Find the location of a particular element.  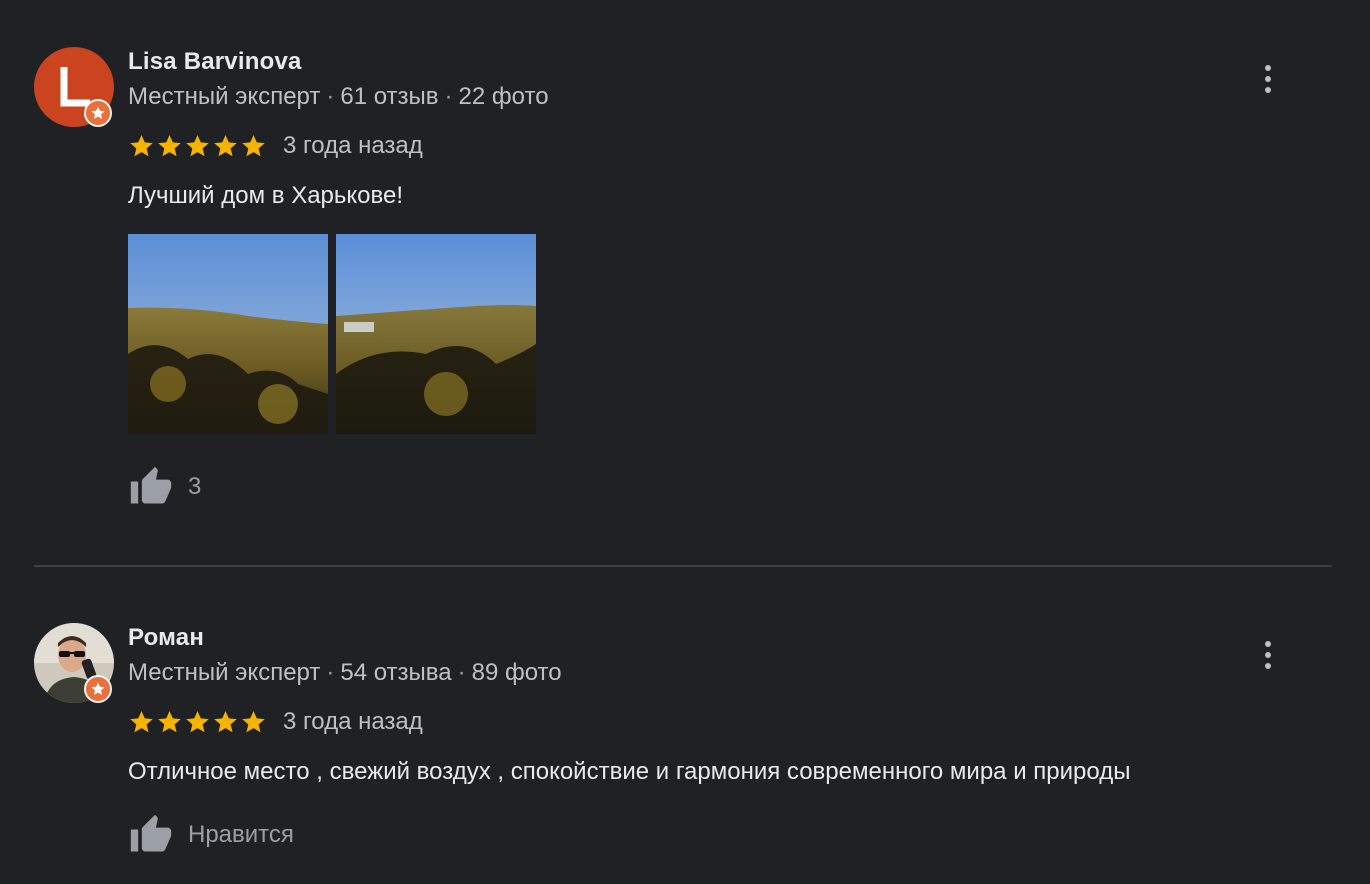

like-button: 3 is located at coordinates (164, 487).